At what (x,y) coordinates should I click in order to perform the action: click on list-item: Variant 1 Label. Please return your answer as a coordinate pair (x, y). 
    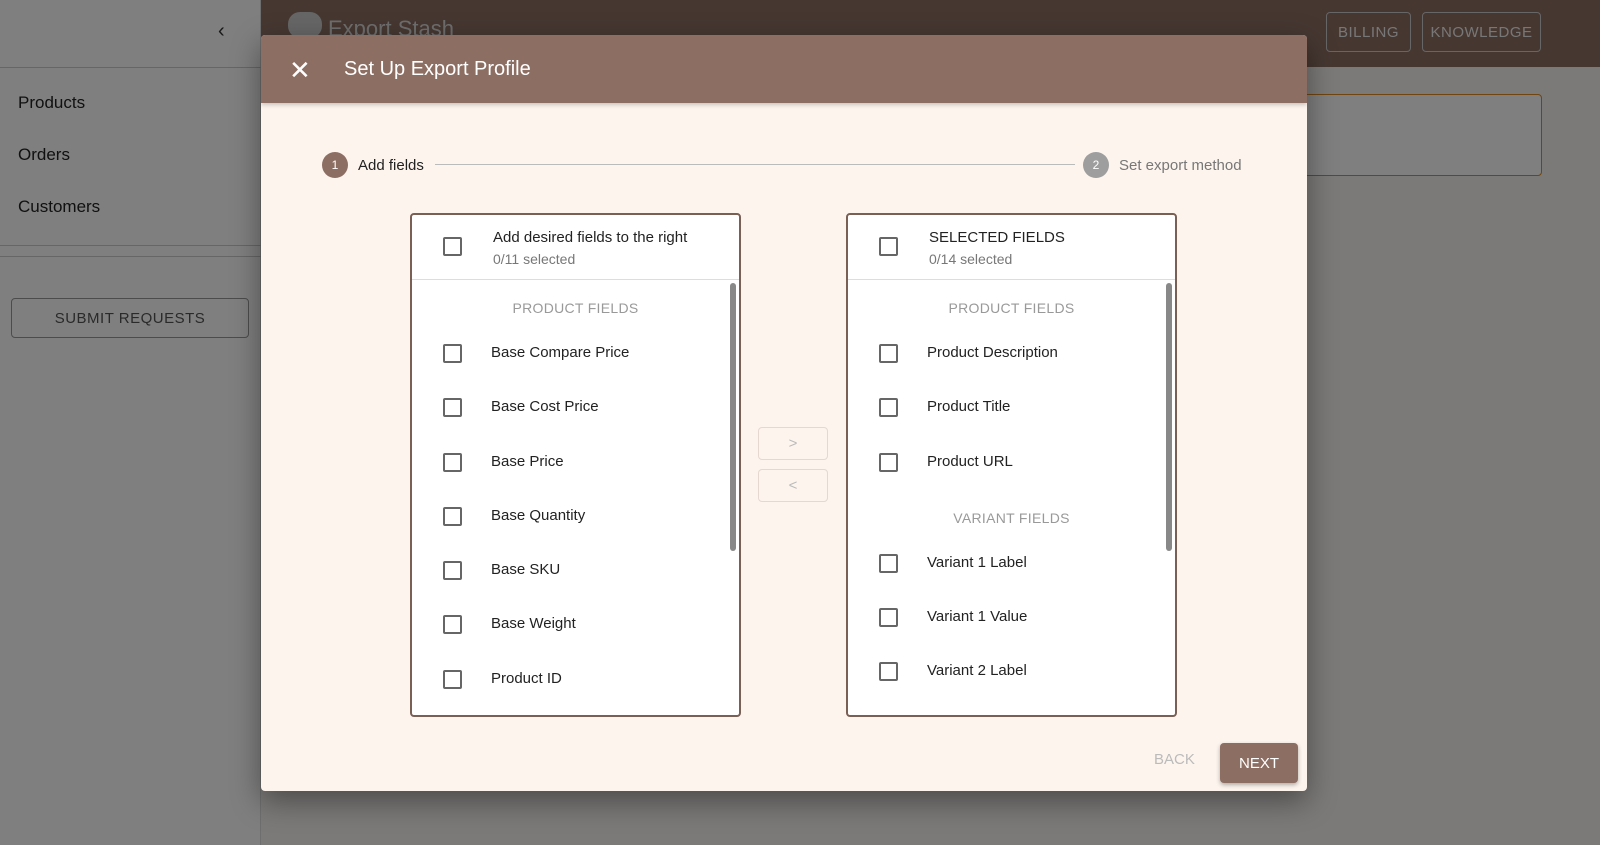
    Looking at the image, I should click on (1011, 564).